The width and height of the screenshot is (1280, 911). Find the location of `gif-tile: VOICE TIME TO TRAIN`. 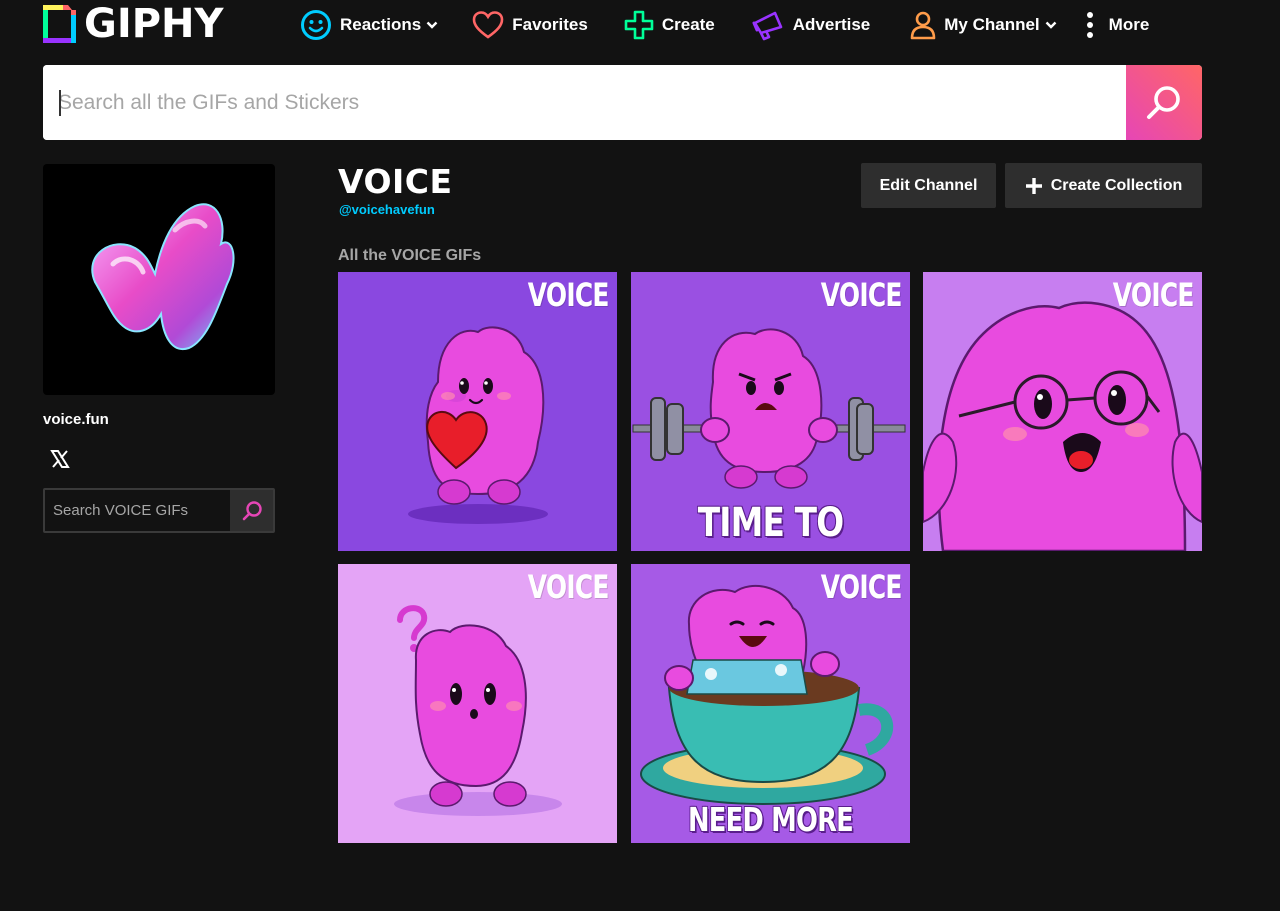

gif-tile: VOICE TIME TO TRAIN is located at coordinates (770, 411).